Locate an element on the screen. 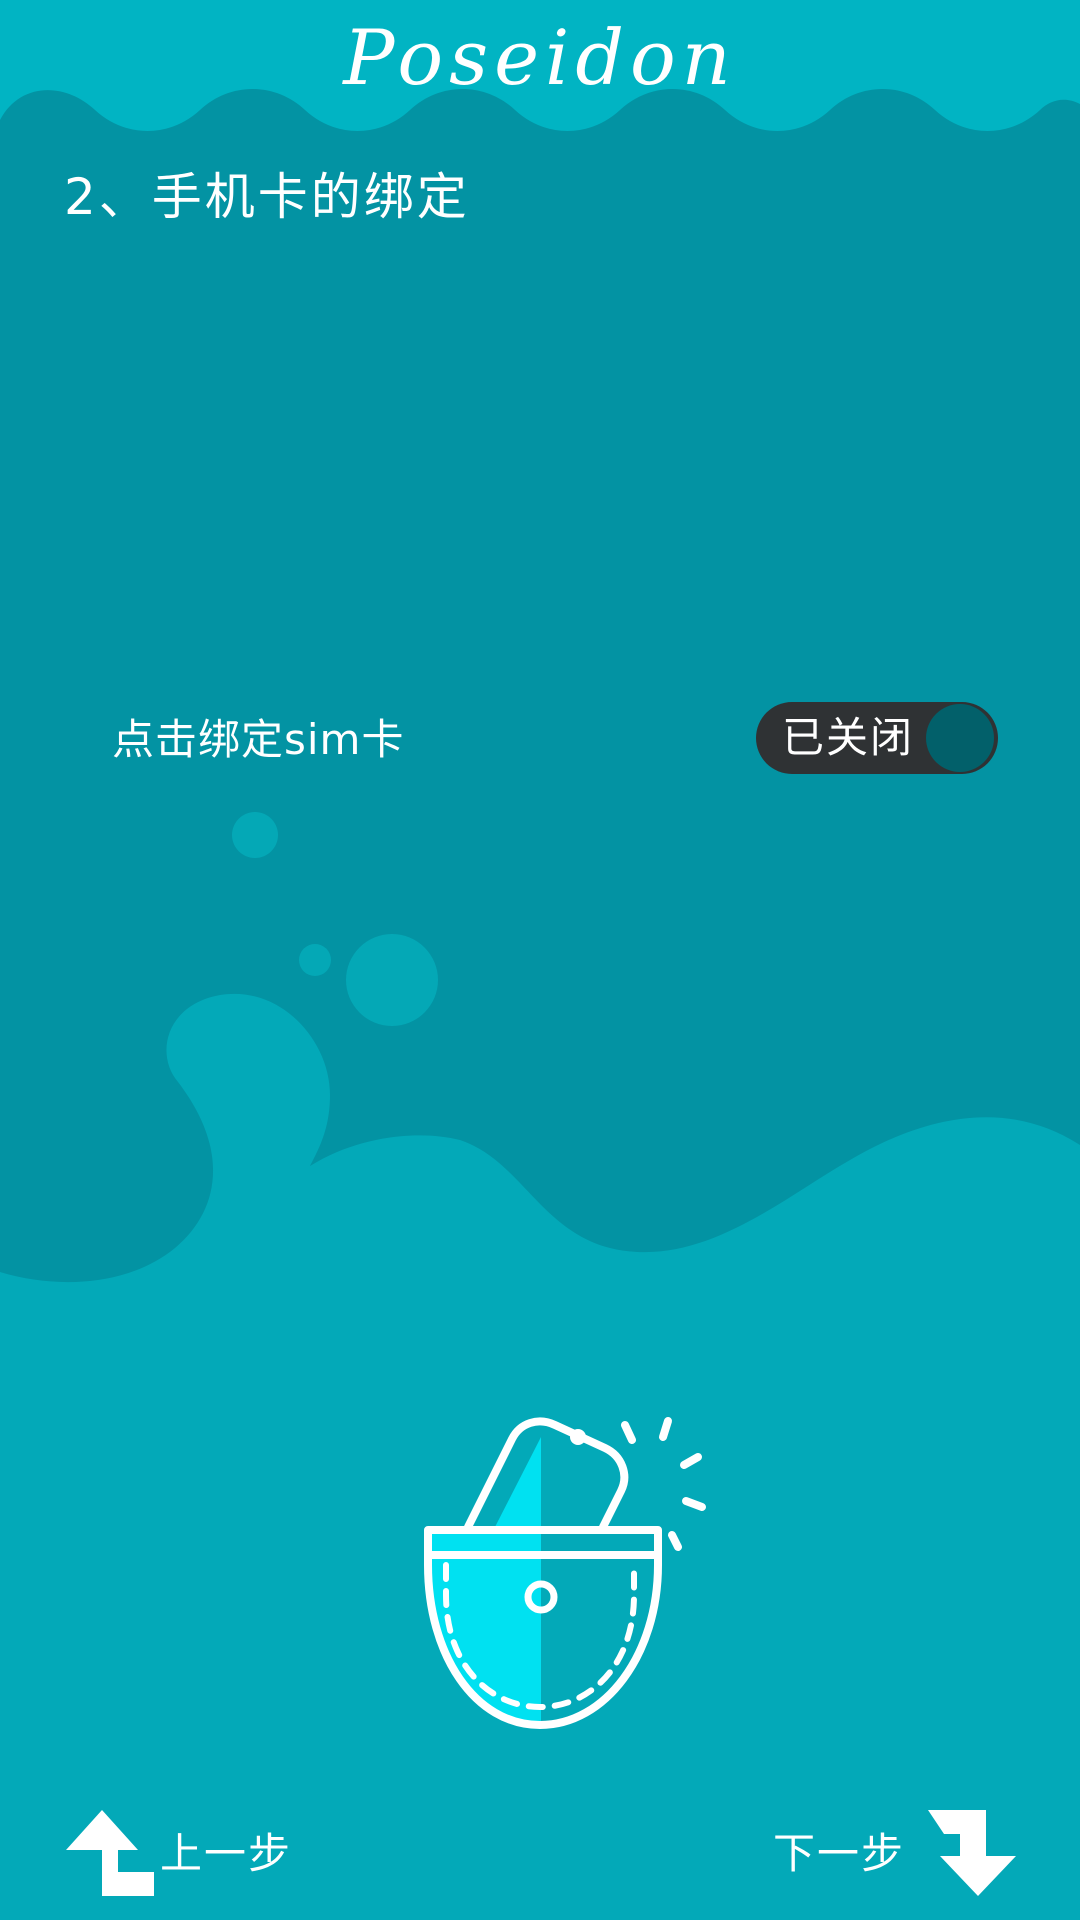  prev-step-button: 上一步 is located at coordinates (191, 1855).